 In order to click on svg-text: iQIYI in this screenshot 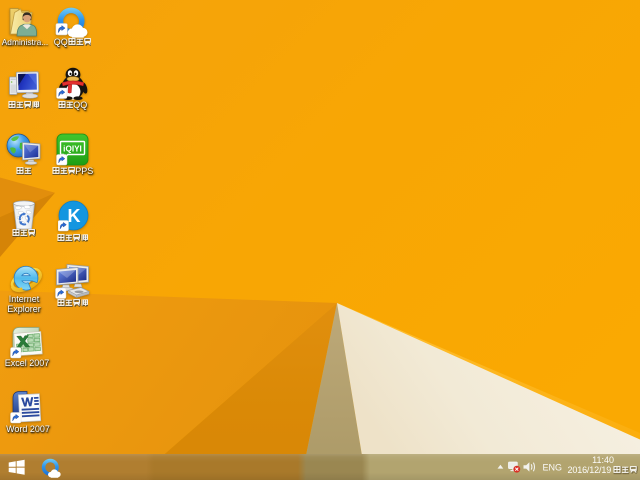, I will do `click(72, 149)`.